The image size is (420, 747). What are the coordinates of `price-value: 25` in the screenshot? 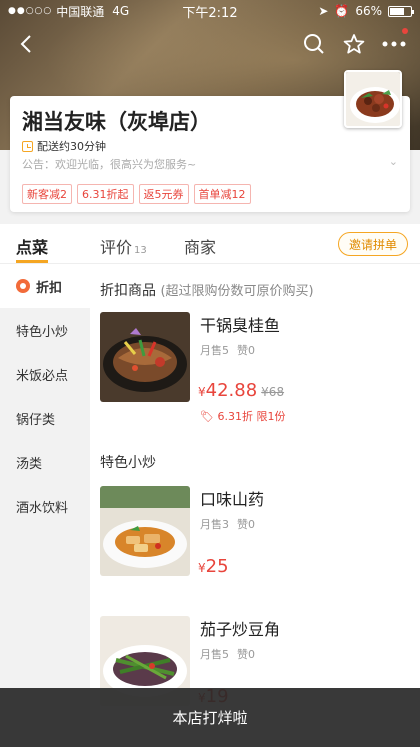 It's located at (217, 566).